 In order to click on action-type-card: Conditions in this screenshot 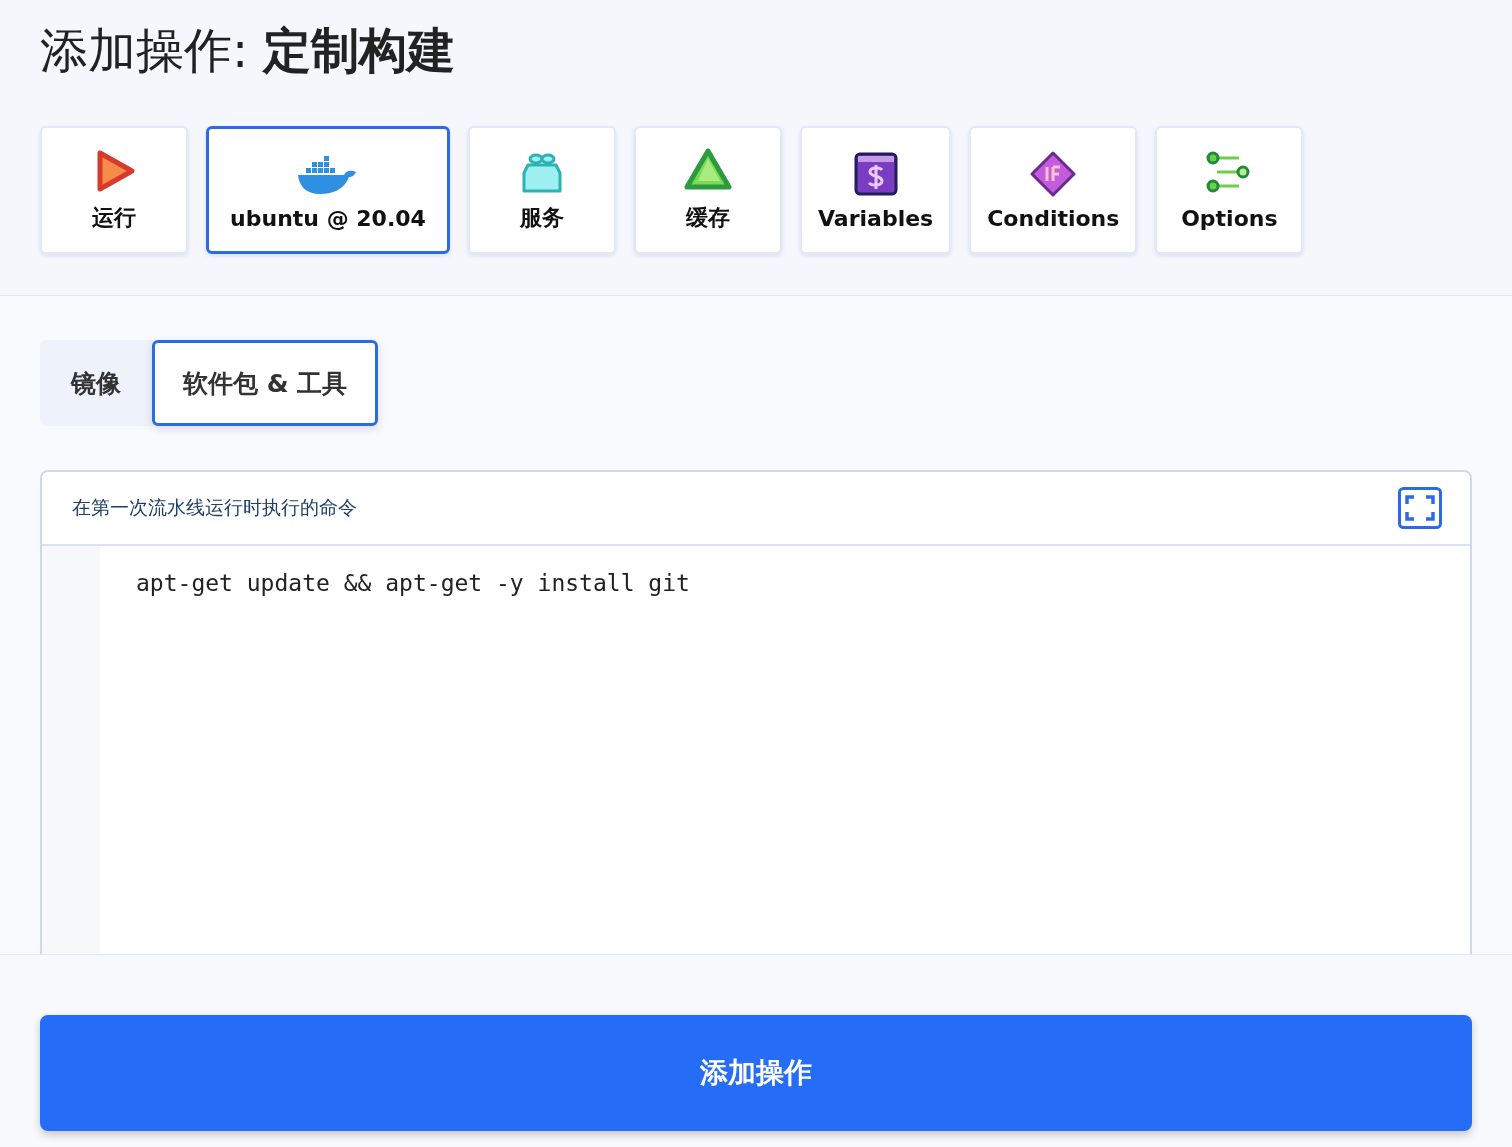, I will do `click(1053, 190)`.